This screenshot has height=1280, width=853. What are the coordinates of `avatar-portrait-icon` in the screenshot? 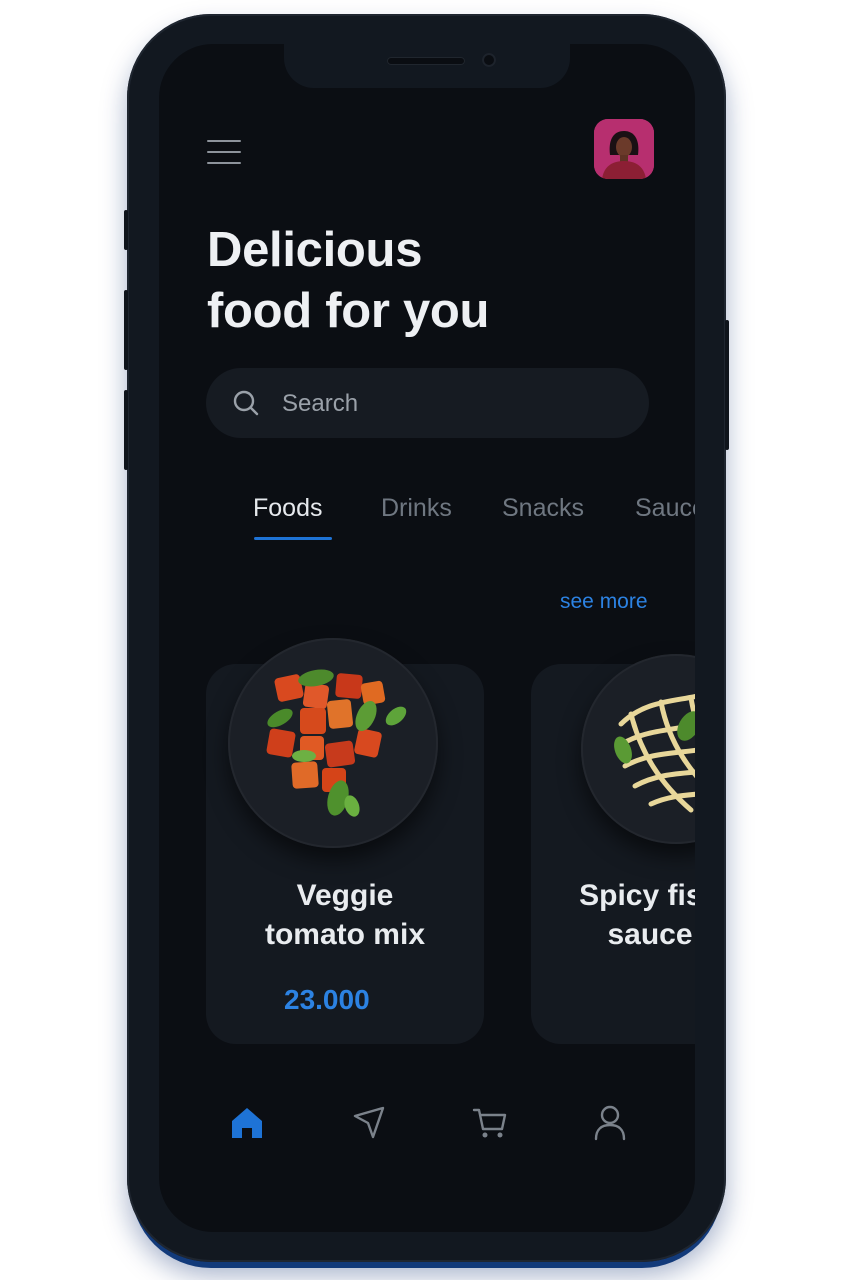 It's located at (624, 149).